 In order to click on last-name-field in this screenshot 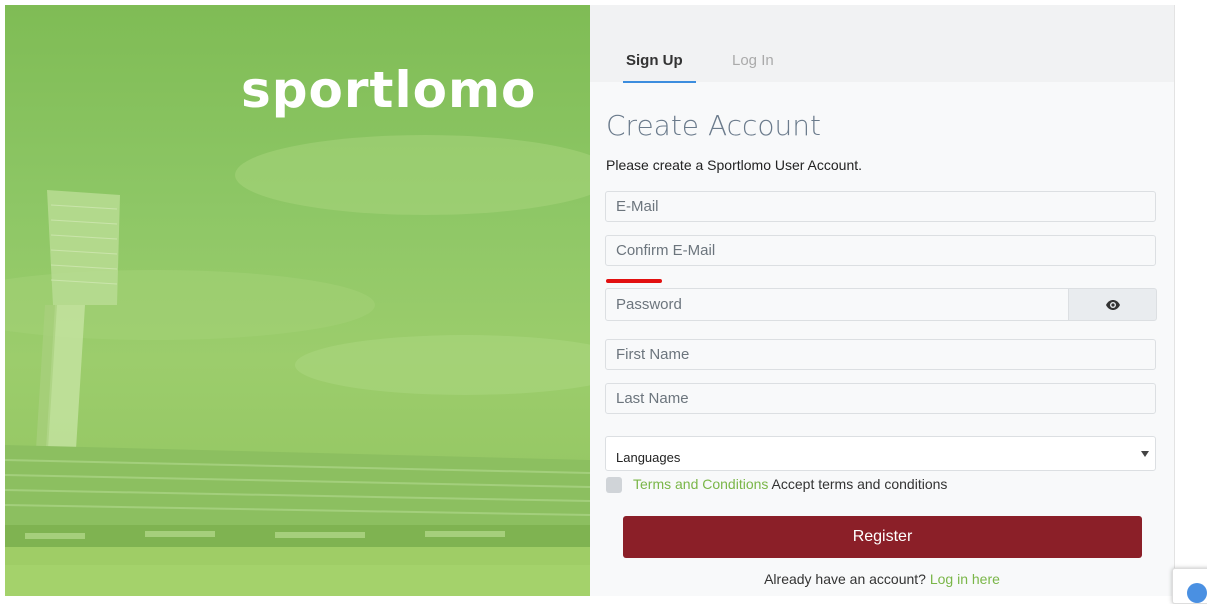, I will do `click(880, 398)`.